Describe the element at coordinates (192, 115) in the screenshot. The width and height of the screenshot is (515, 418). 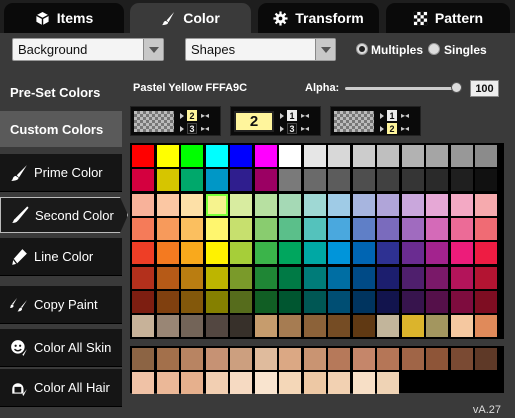
I see `slot-top-number: 2` at that location.